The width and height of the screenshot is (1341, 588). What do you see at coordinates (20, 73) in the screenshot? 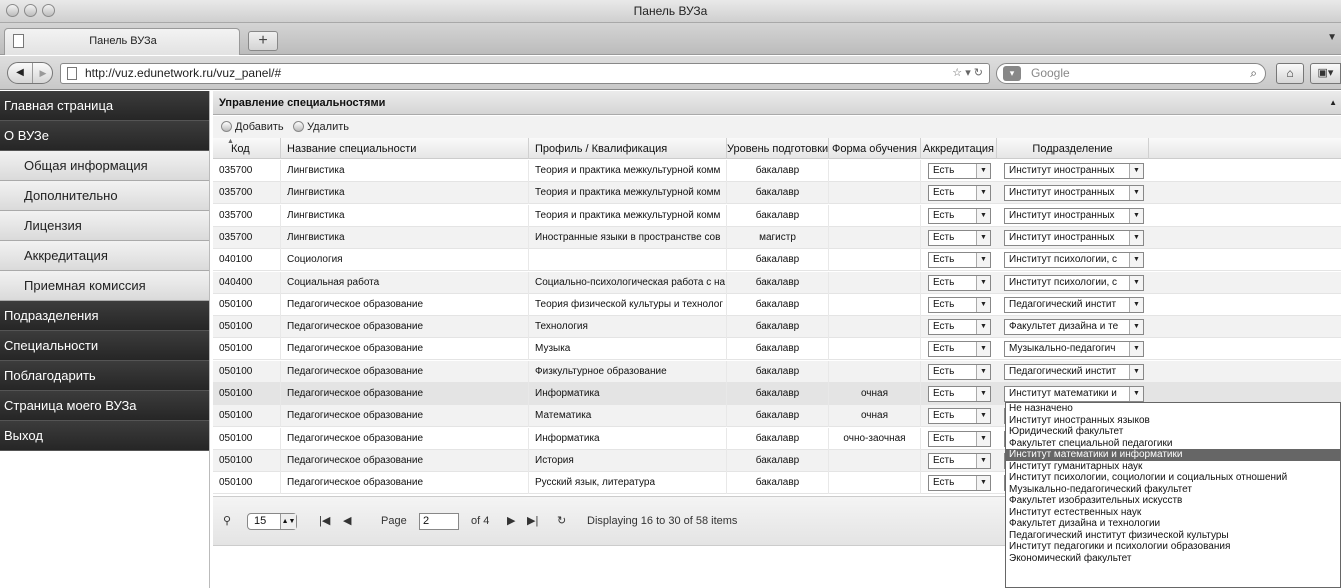
I see `back-button: ◀` at bounding box center [20, 73].